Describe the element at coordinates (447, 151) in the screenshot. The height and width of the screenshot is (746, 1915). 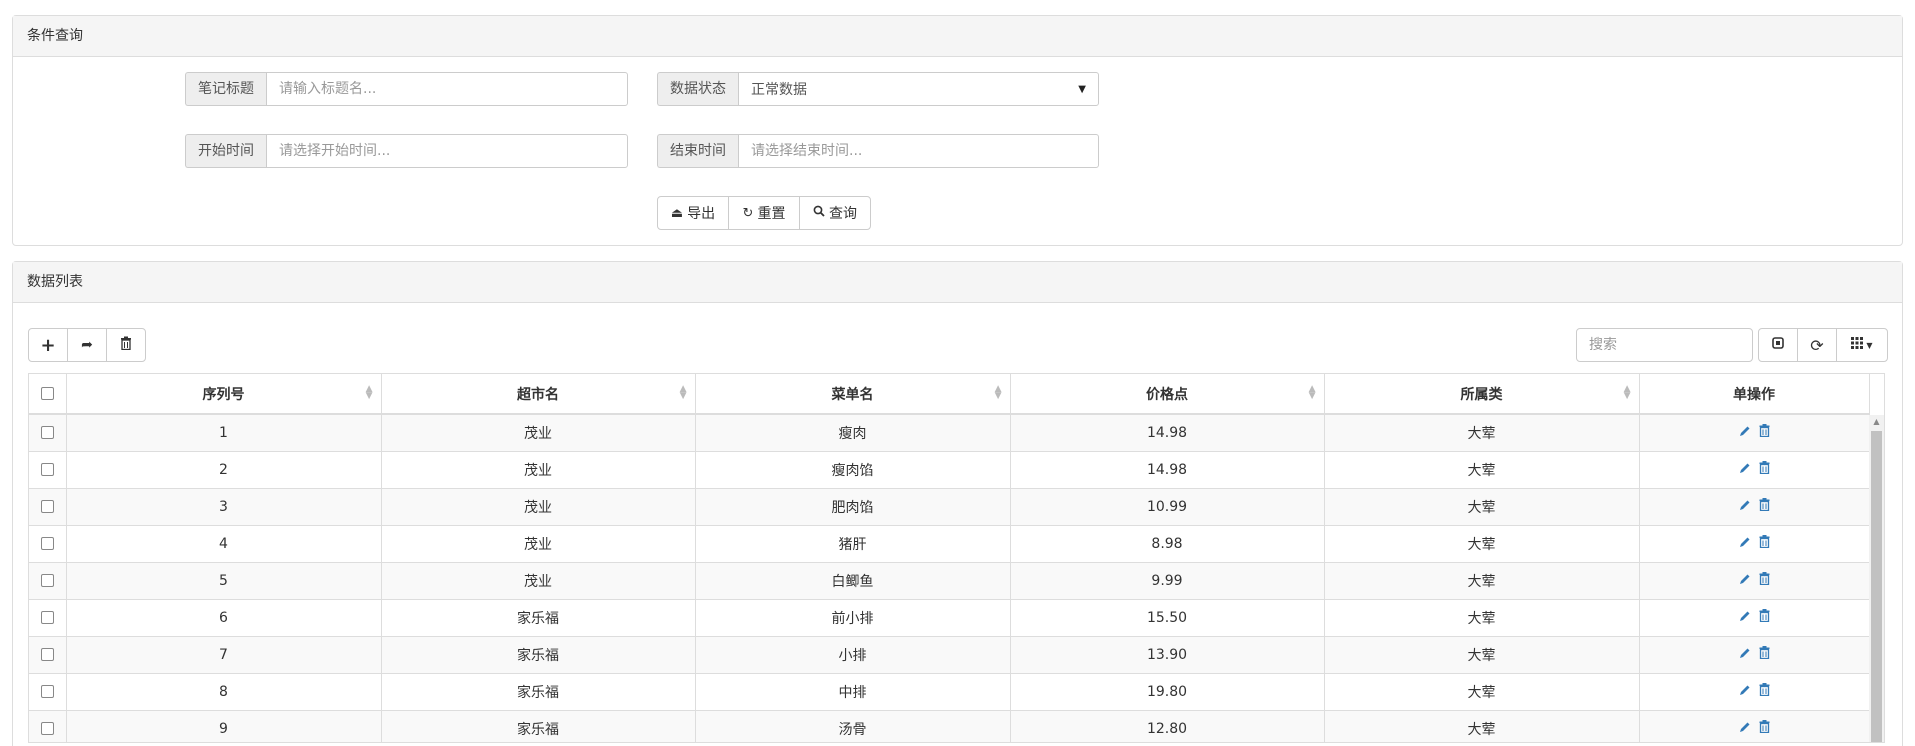
I see `start-time-input` at that location.